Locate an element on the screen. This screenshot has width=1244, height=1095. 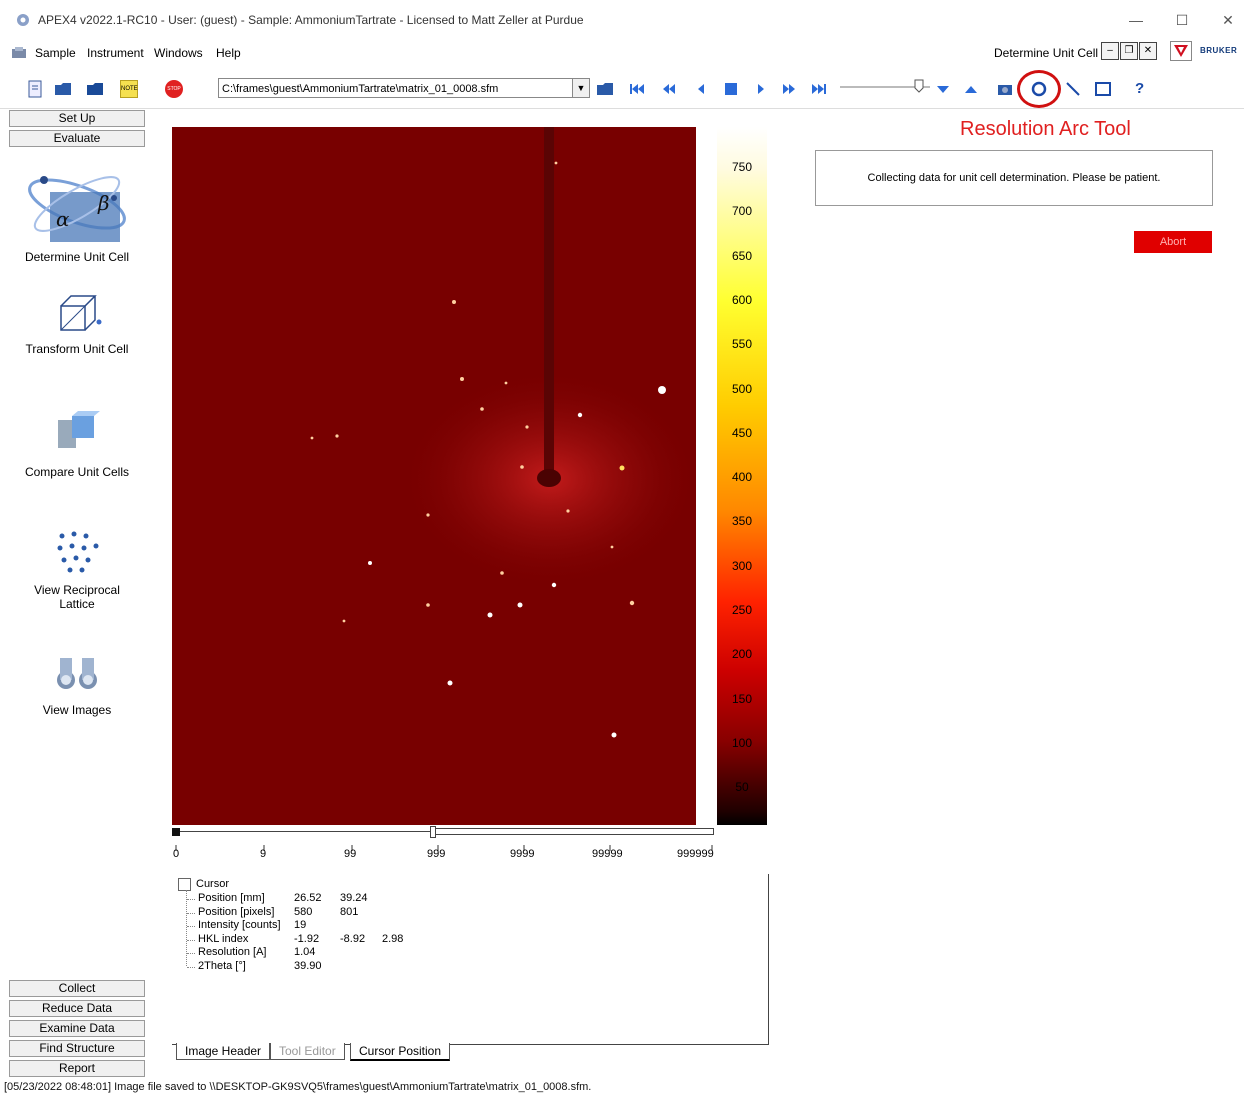
colorbar-label: 600 is located at coordinates (742, 299).